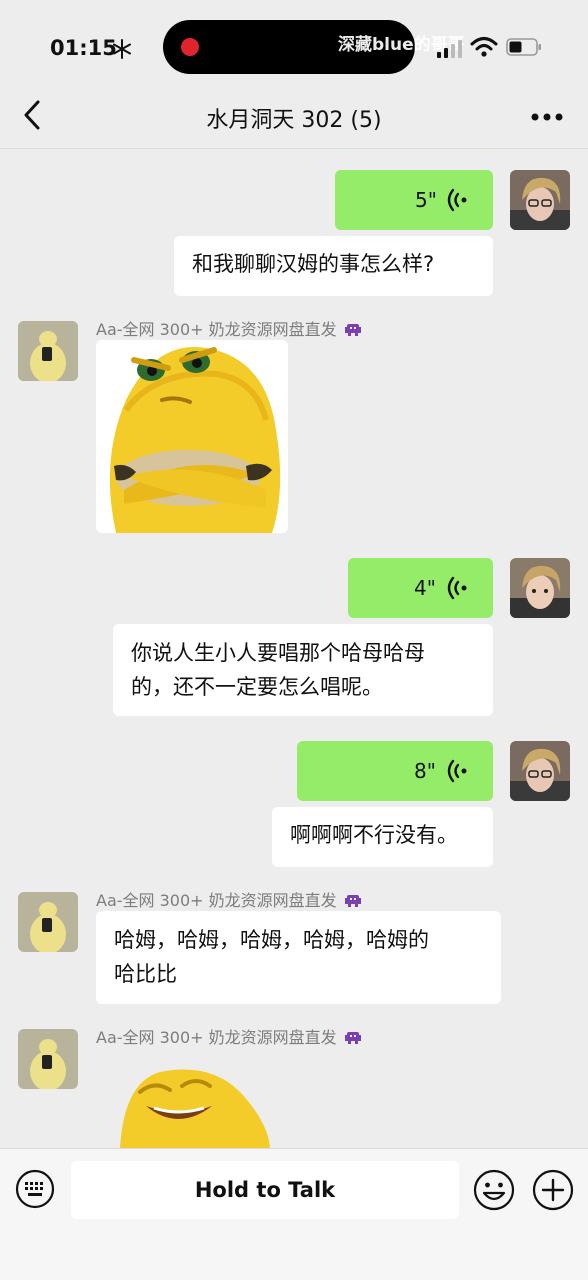  What do you see at coordinates (494, 1190) in the screenshot?
I see `emoji-icon` at bounding box center [494, 1190].